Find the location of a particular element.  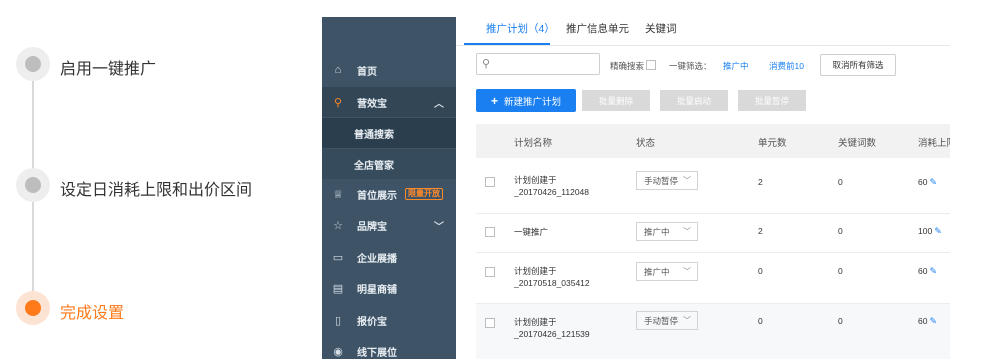

home-icon: ⌂ is located at coordinates (338, 70).